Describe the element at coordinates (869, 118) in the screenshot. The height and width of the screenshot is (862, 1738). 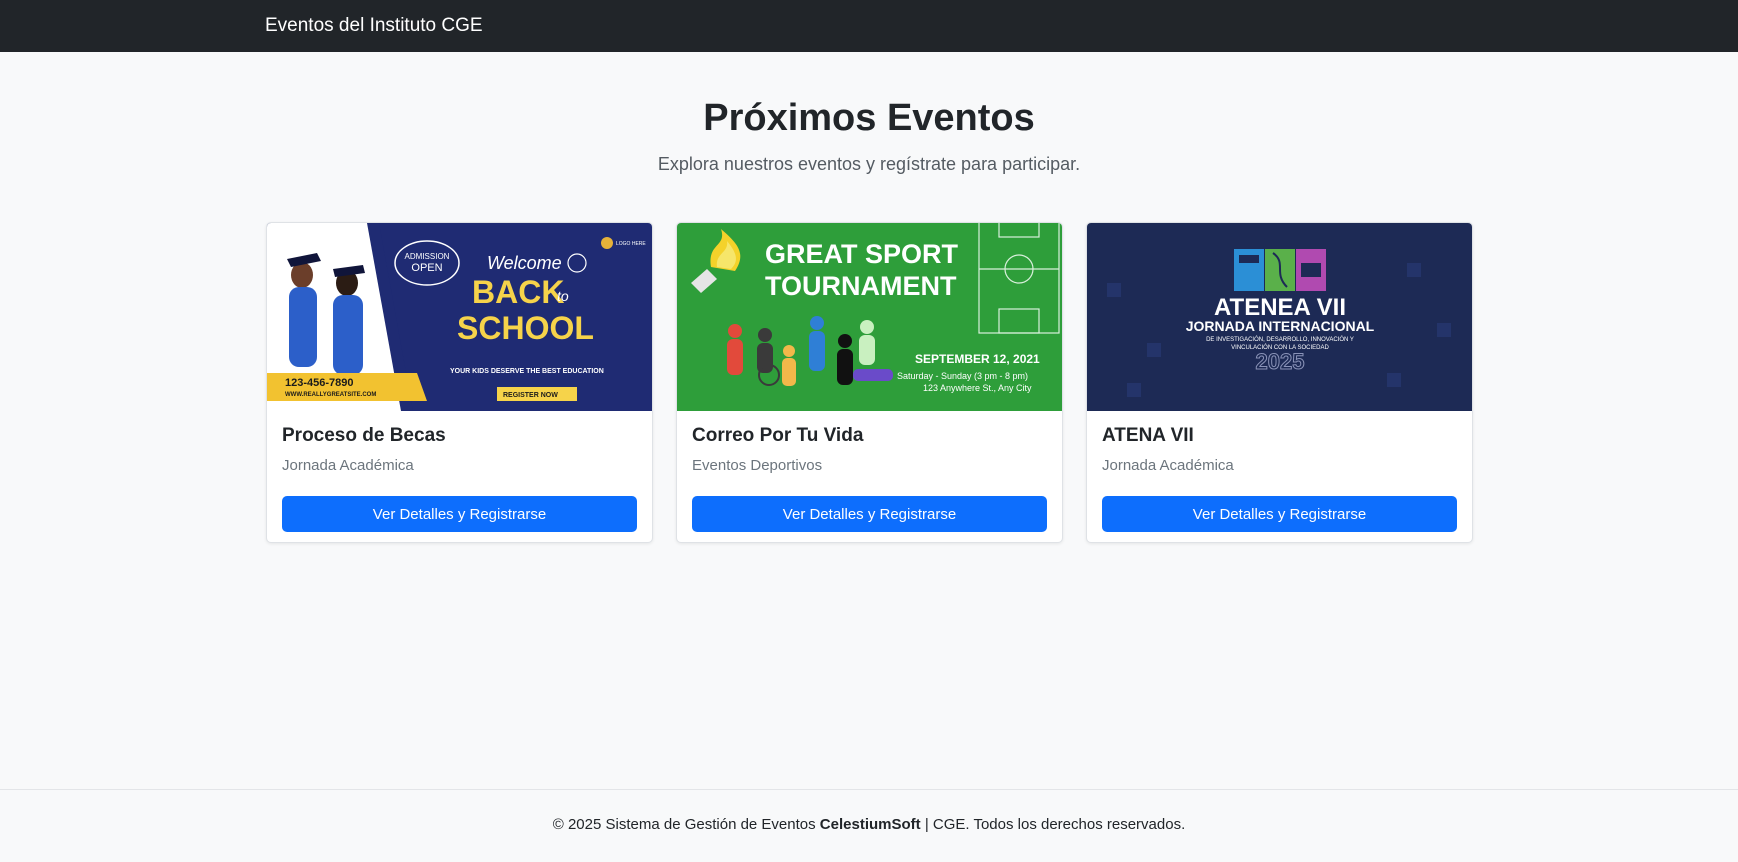
I see `page-title: Próximos Eventos` at that location.